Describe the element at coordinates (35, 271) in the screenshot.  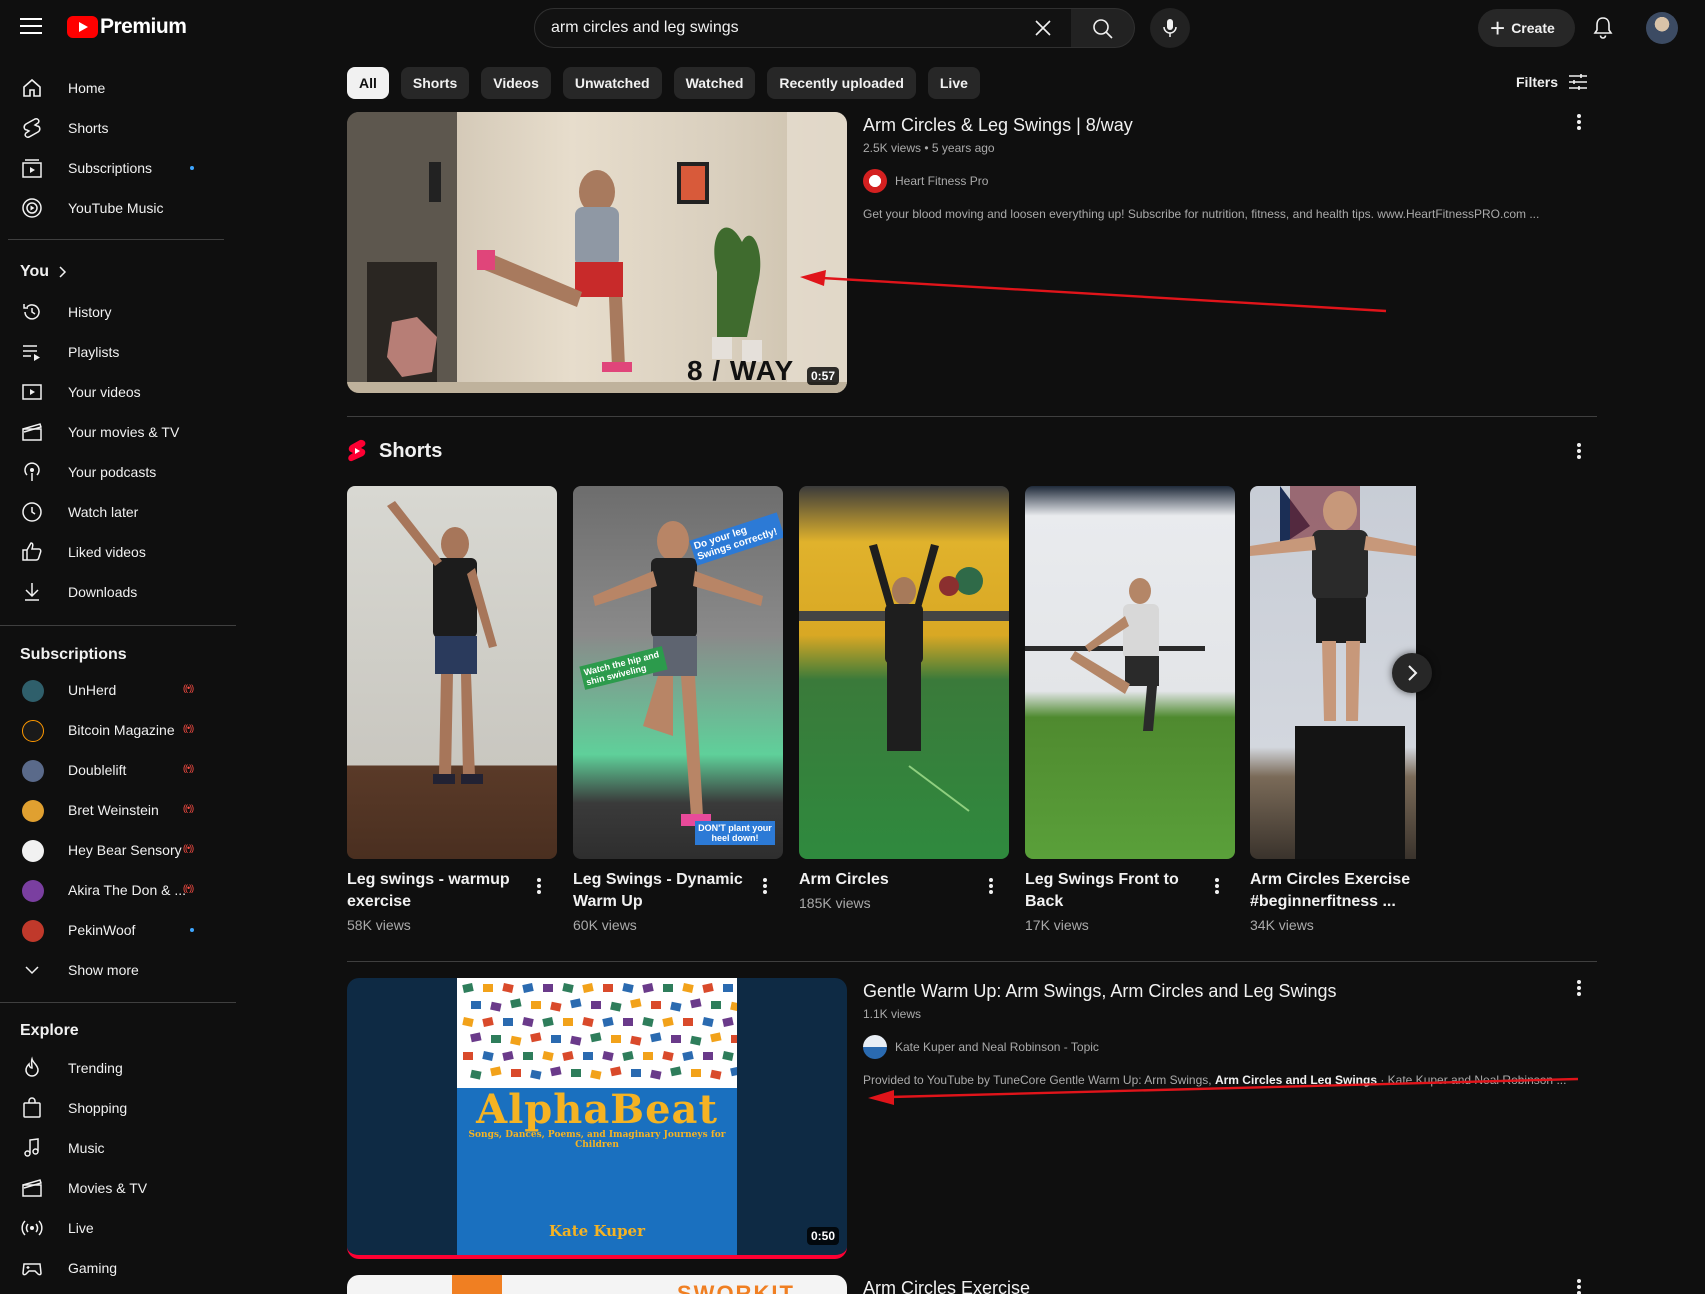
I see `you-heading: You` at that location.